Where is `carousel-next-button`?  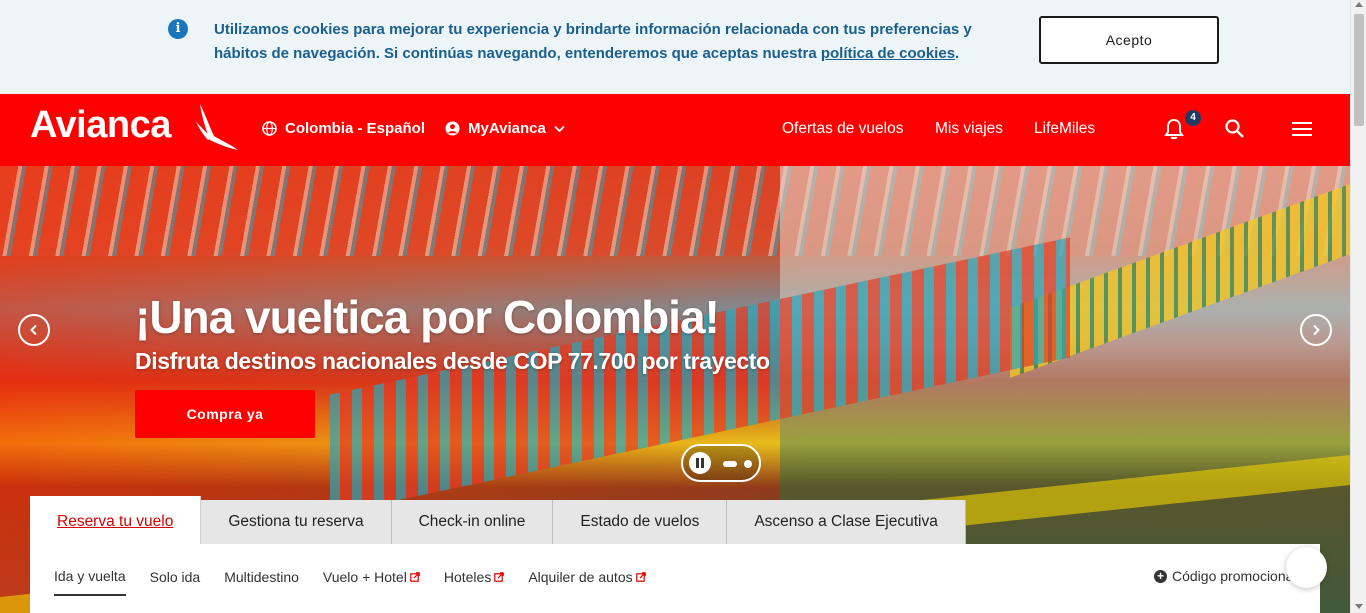 carousel-next-button is located at coordinates (1316, 330).